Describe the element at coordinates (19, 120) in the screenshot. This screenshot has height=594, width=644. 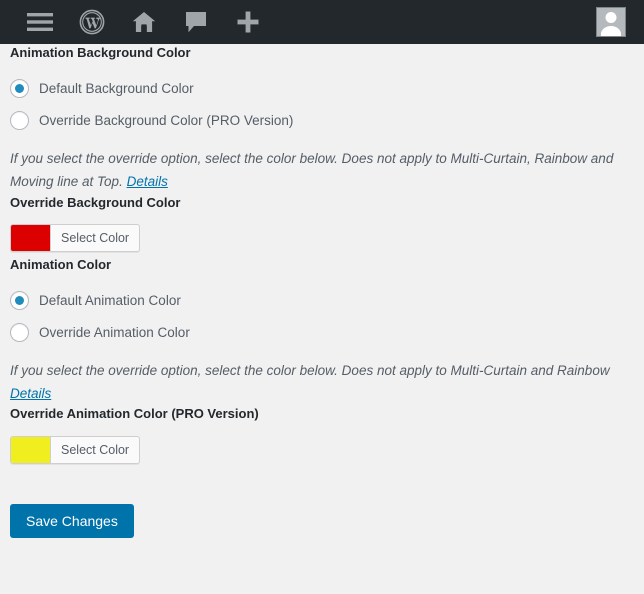
I see `radio-indicator-override-background-color` at that location.